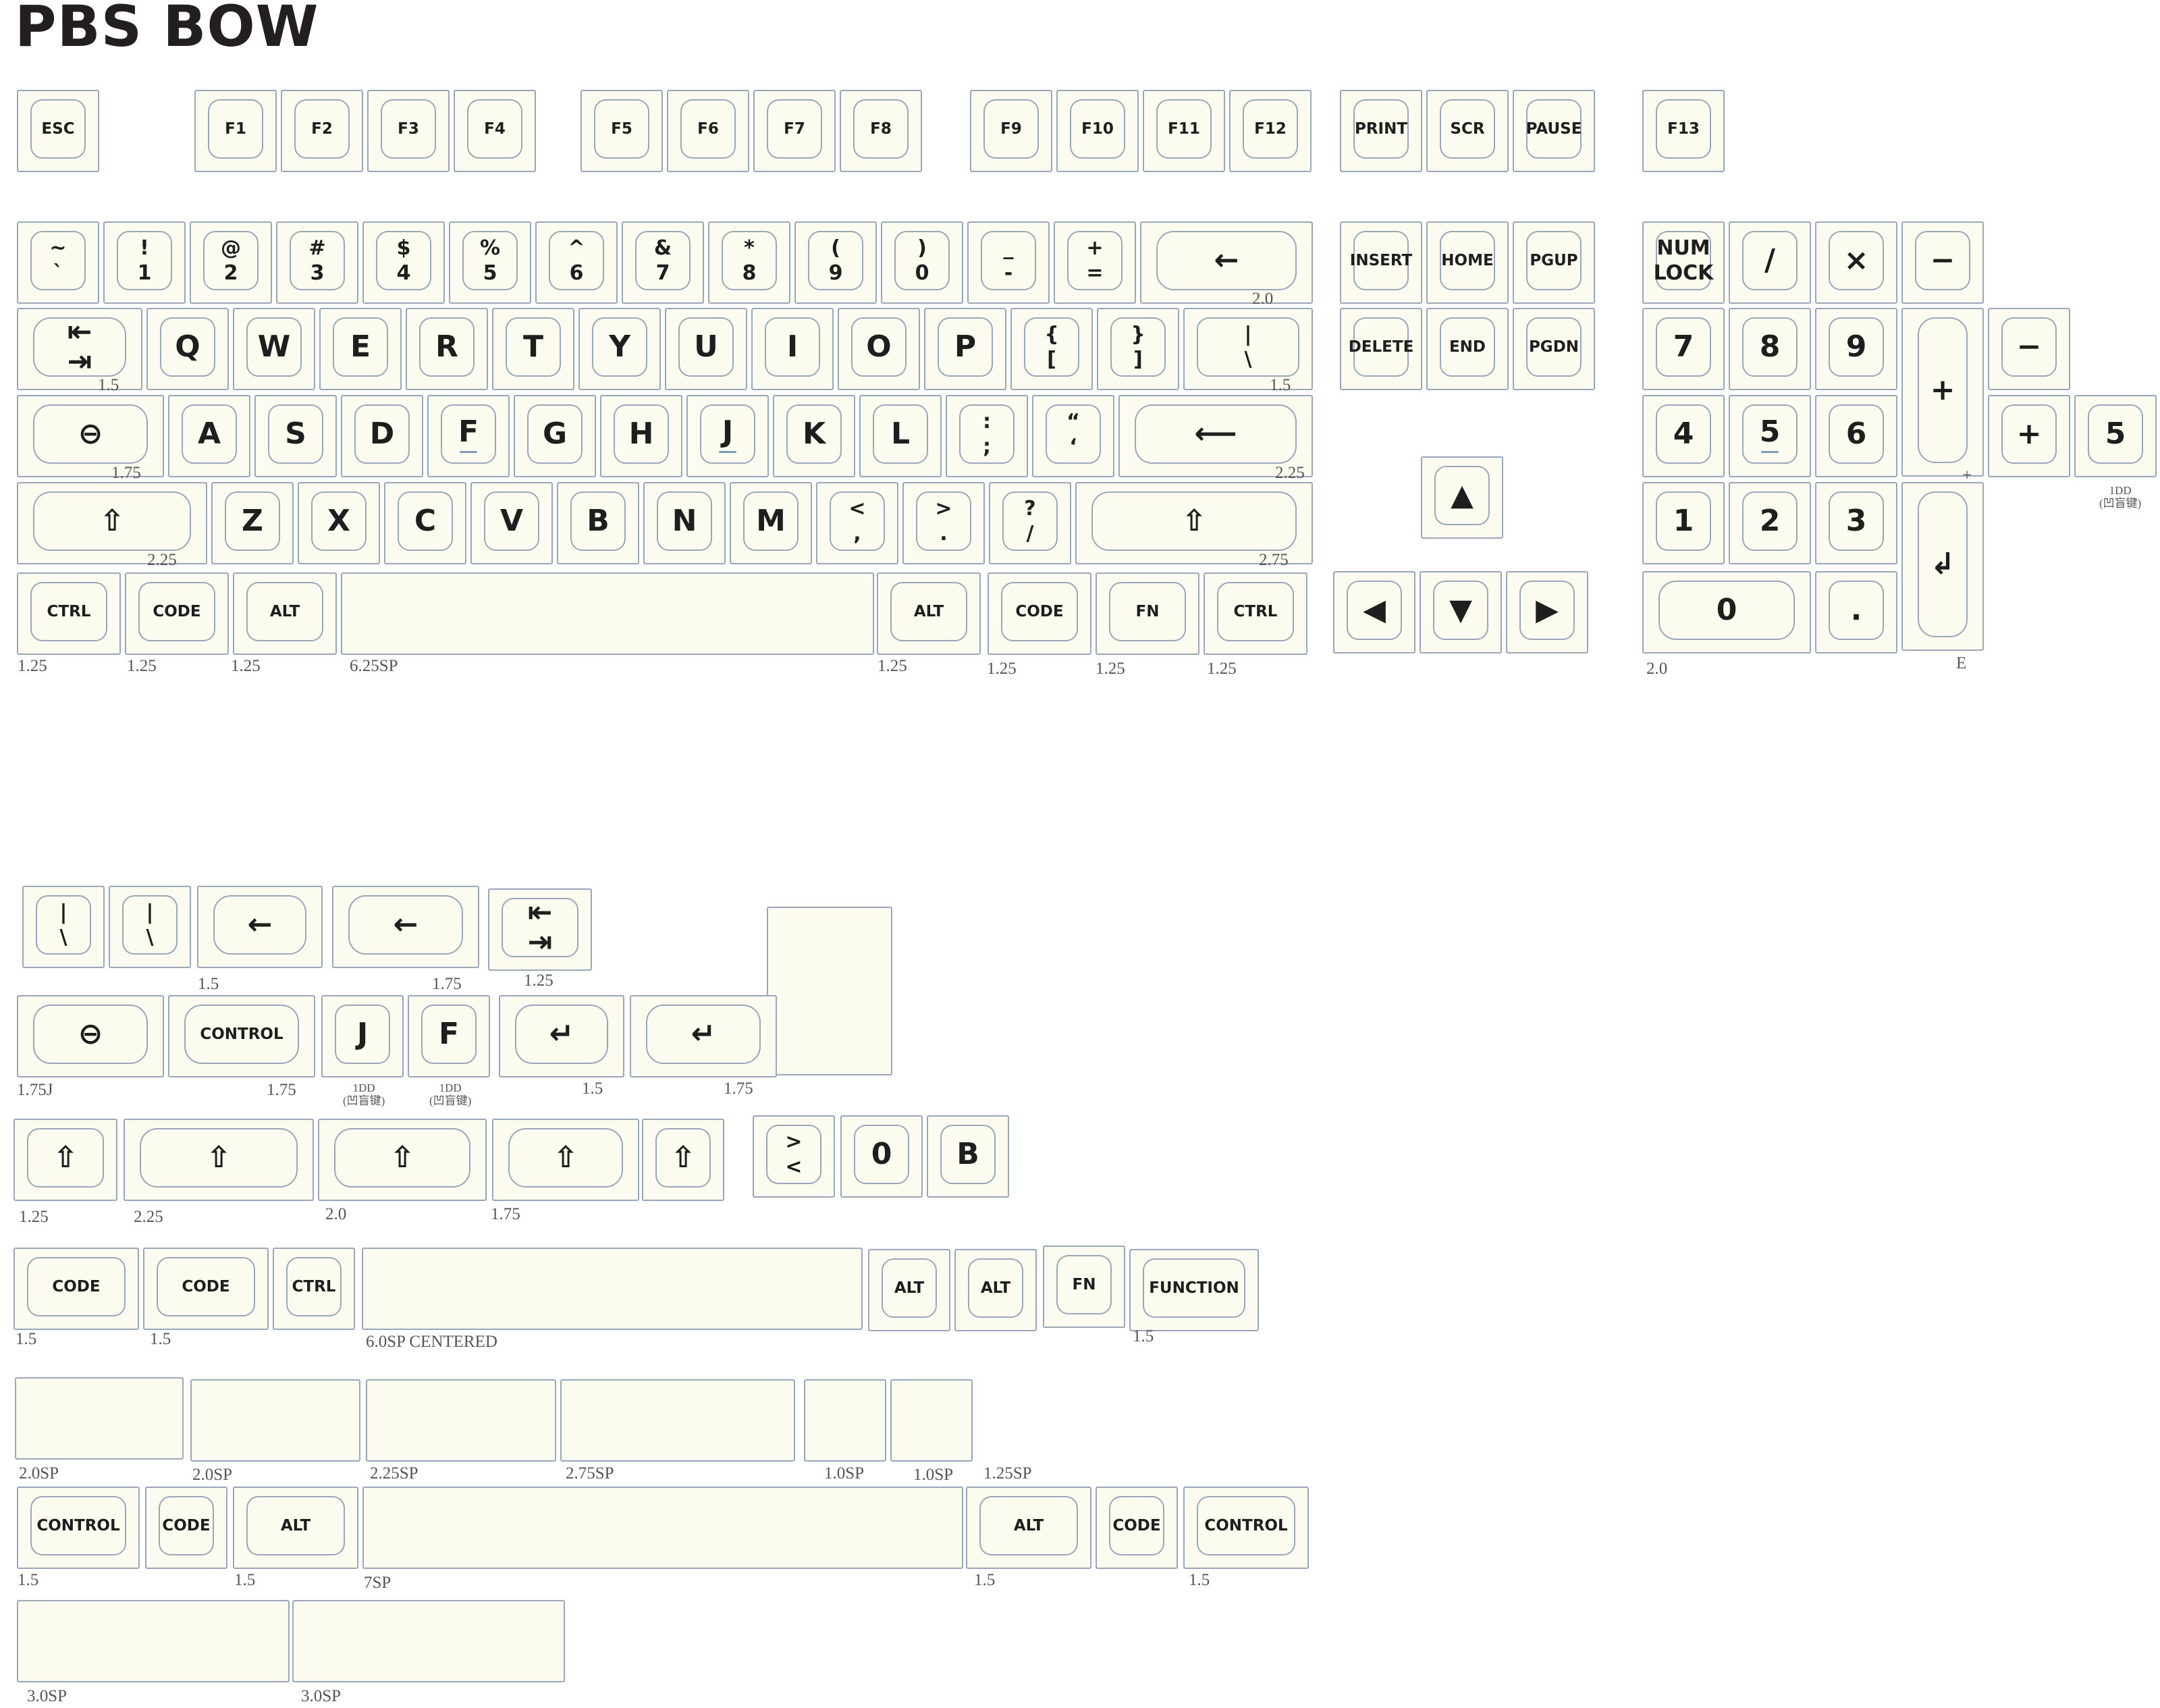 The image size is (2160, 1708). What do you see at coordinates (495, 131) in the screenshot?
I see `f4-key: F4` at bounding box center [495, 131].